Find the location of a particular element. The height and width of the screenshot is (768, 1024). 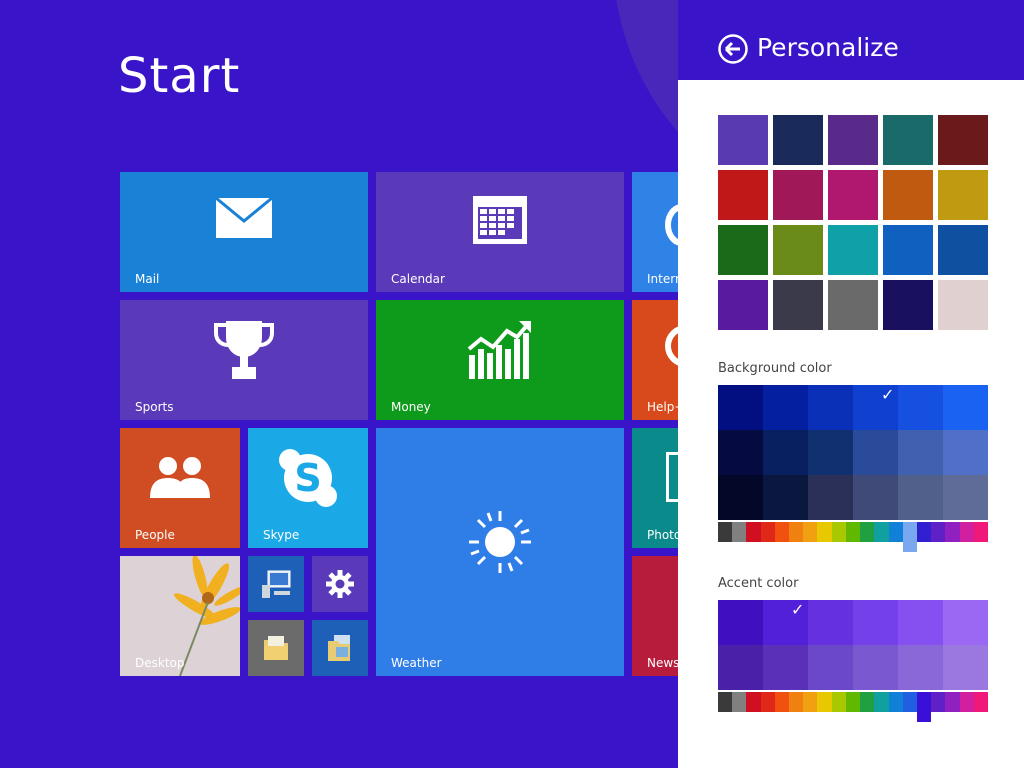

back-arrow-icon is located at coordinates (733, 49).